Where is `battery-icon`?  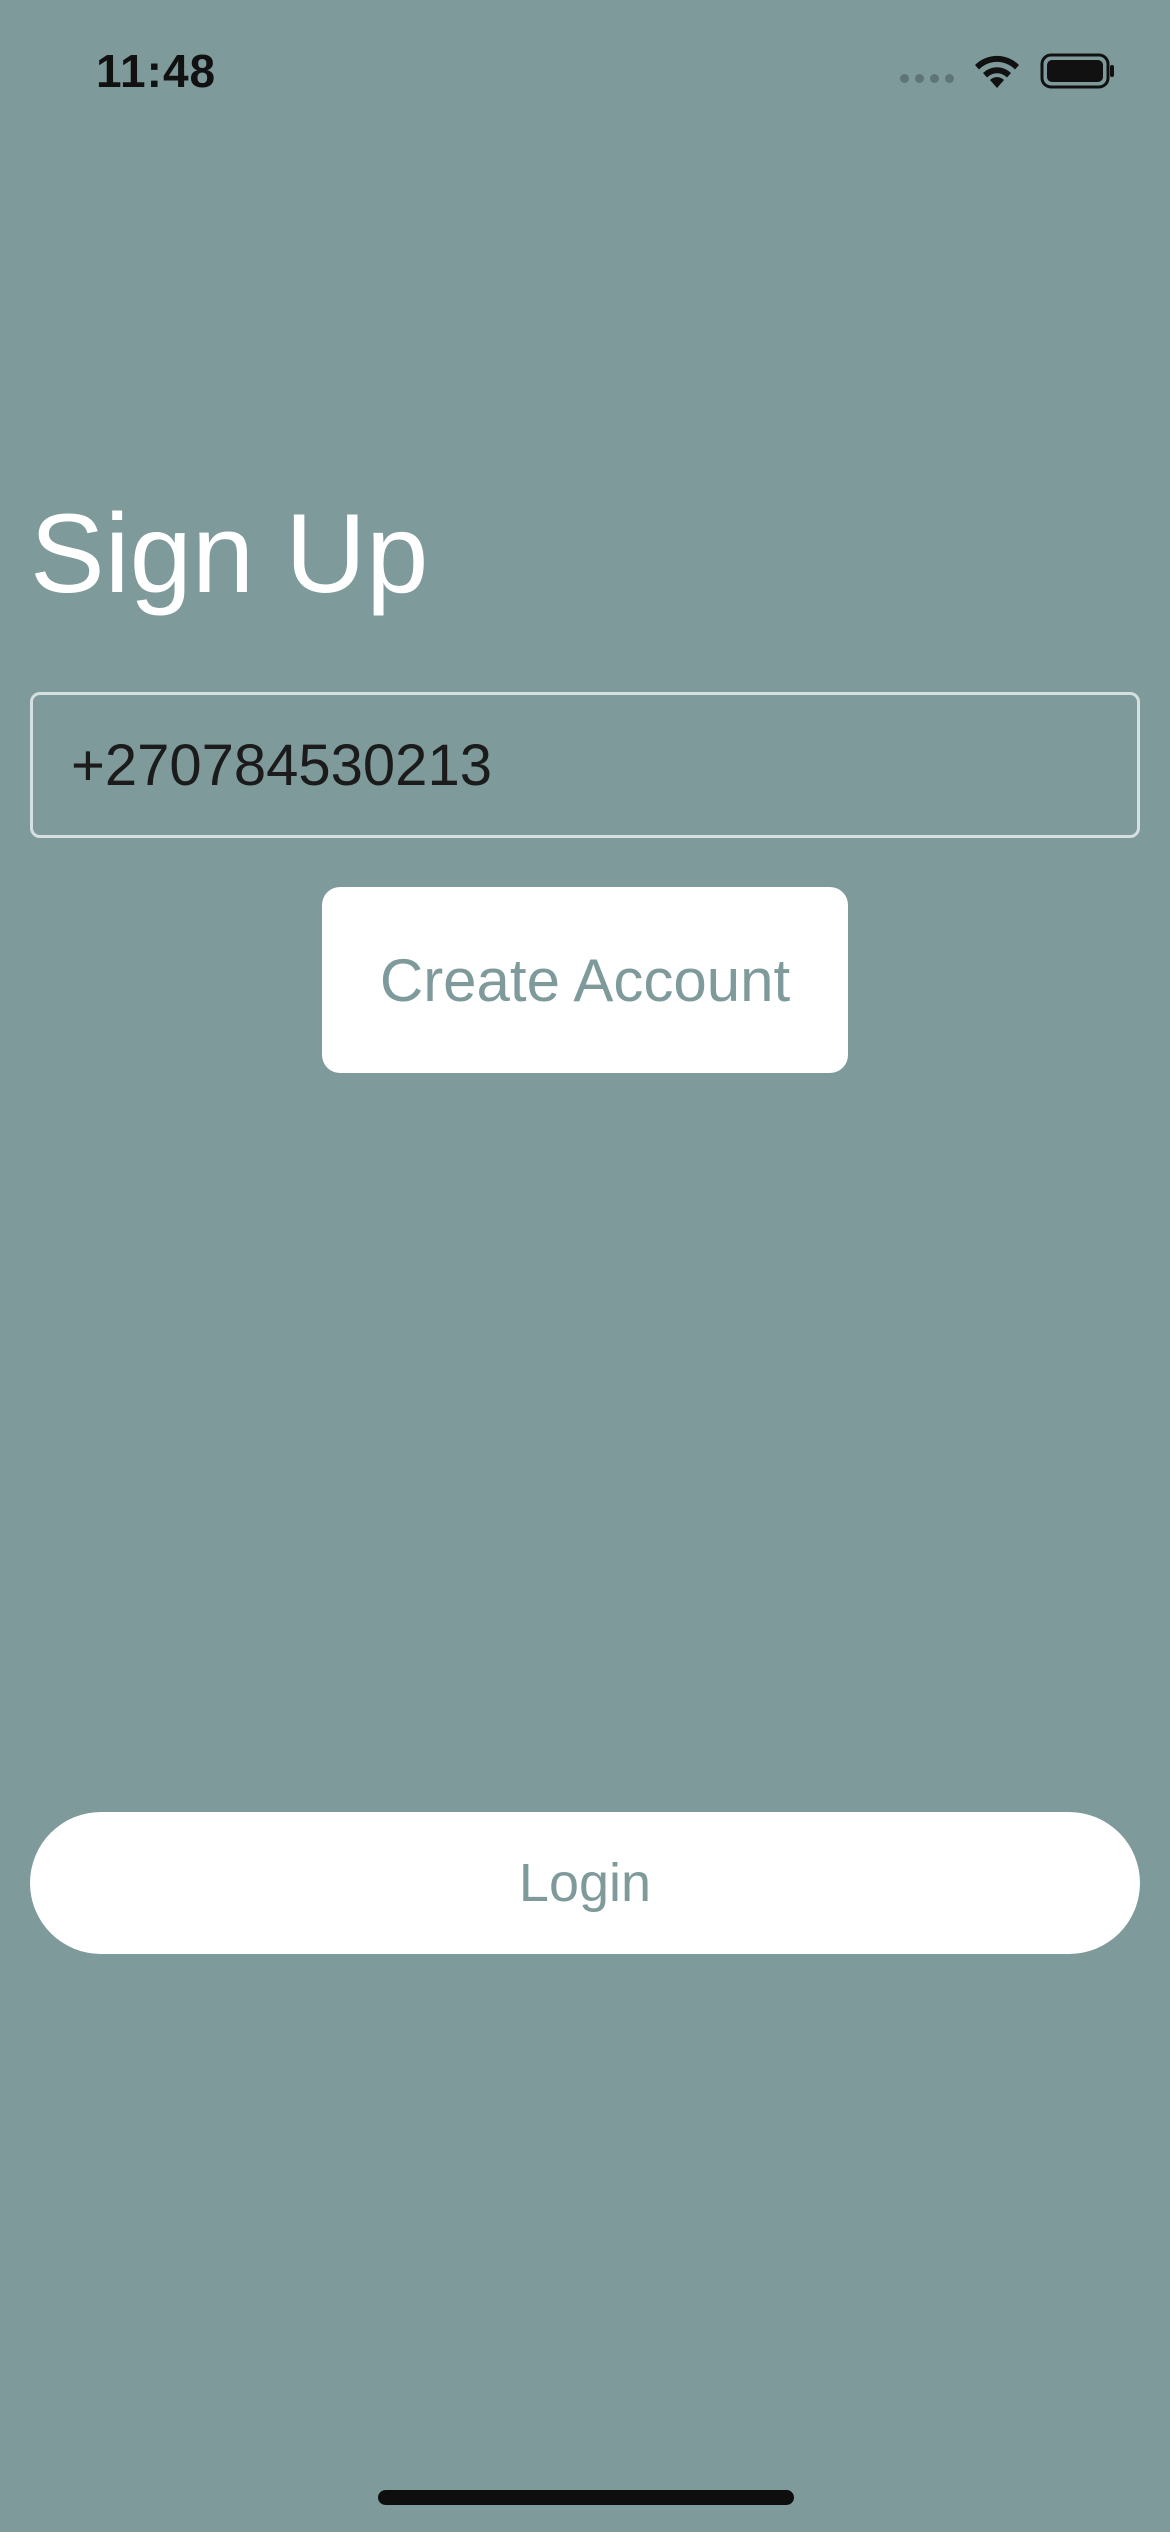 battery-icon is located at coordinates (1077, 71).